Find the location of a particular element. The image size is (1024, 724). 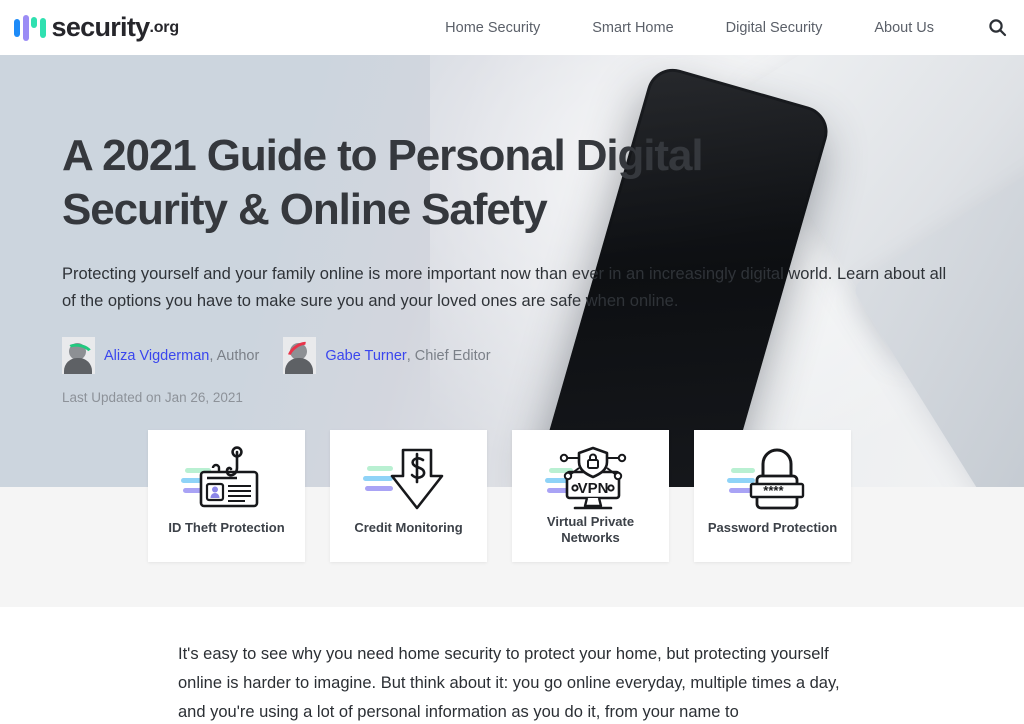

logo-wordmark: security is located at coordinates (101, 27).